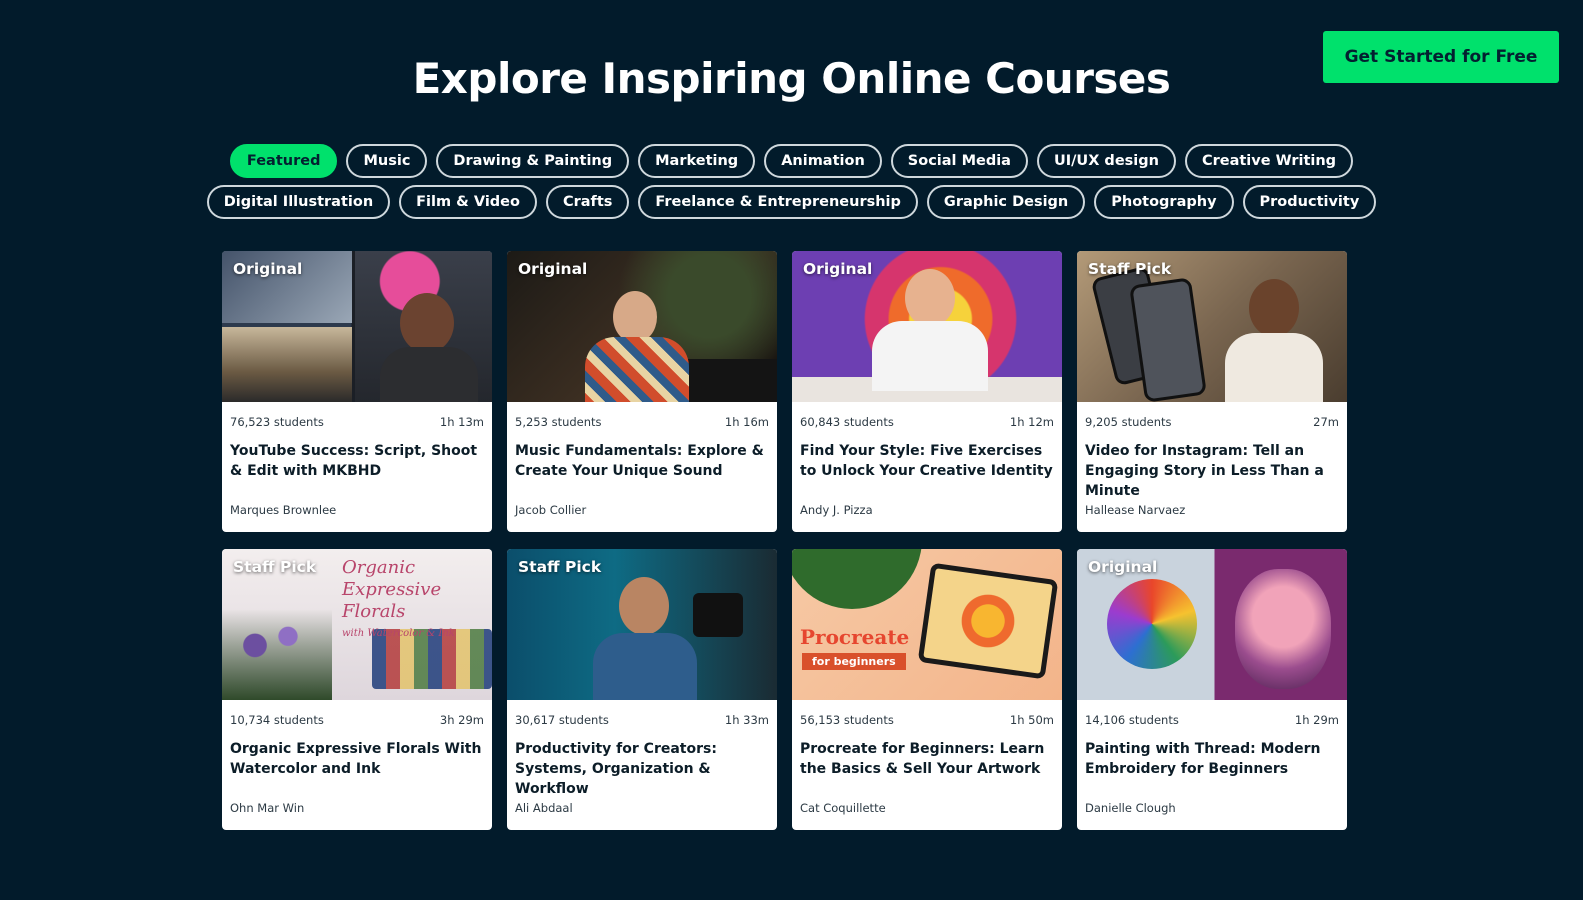 The height and width of the screenshot is (900, 1583). What do you see at coordinates (283, 161) in the screenshot?
I see `category-chip-featured: Featured` at bounding box center [283, 161].